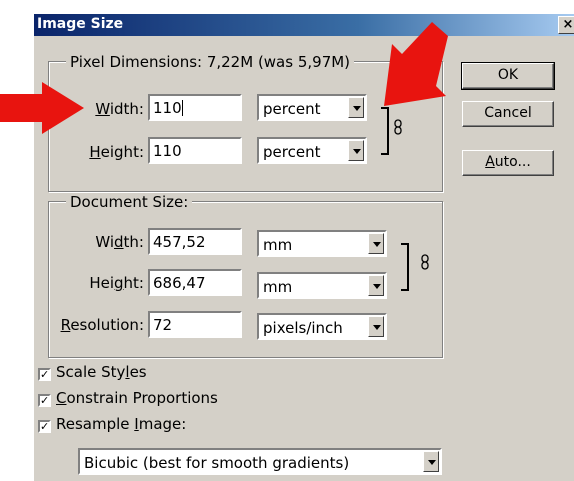  What do you see at coordinates (304, 25) in the screenshot?
I see `title-bar: Image Size ×` at bounding box center [304, 25].